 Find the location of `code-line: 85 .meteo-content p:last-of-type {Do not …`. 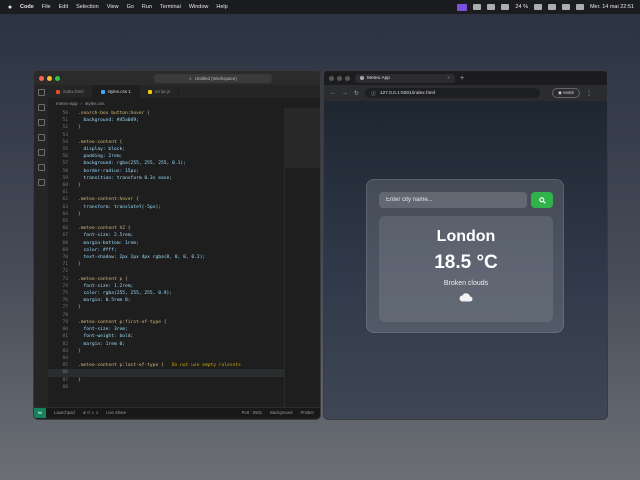

code-line: 85 .meteo-content p:last-of-type {Do not … is located at coordinates (166, 365).